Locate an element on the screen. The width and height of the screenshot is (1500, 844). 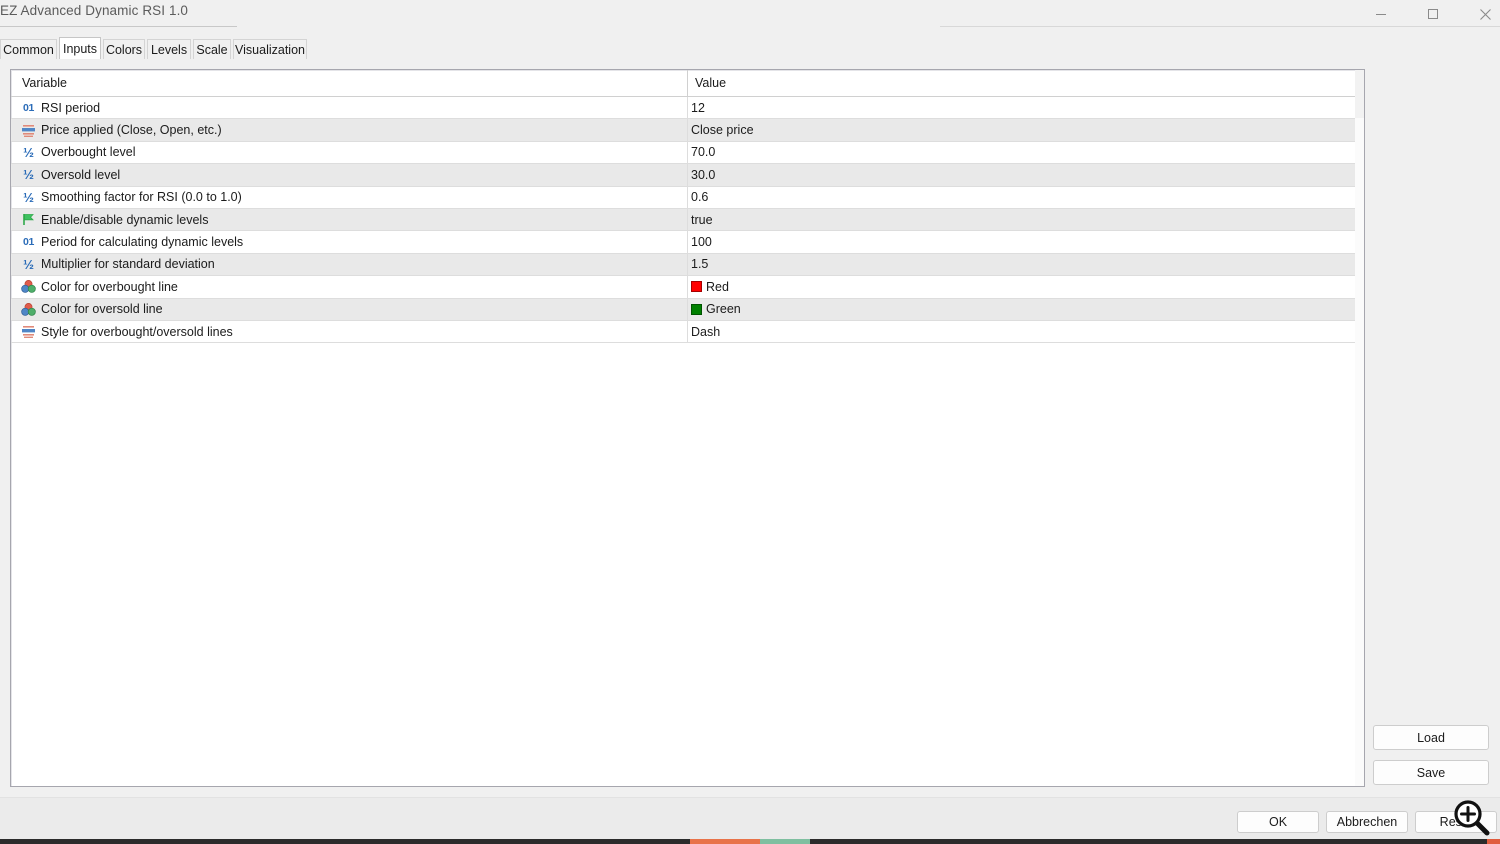
cell-value: true is located at coordinates (1021, 219).